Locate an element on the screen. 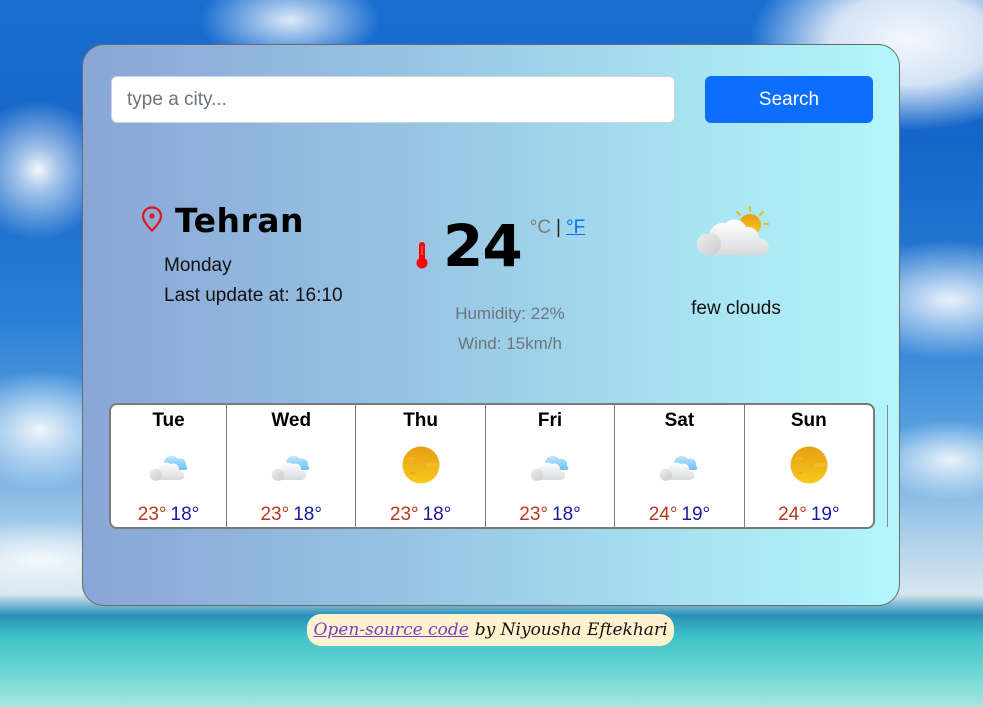  location: Tehran is located at coordinates (222, 220).